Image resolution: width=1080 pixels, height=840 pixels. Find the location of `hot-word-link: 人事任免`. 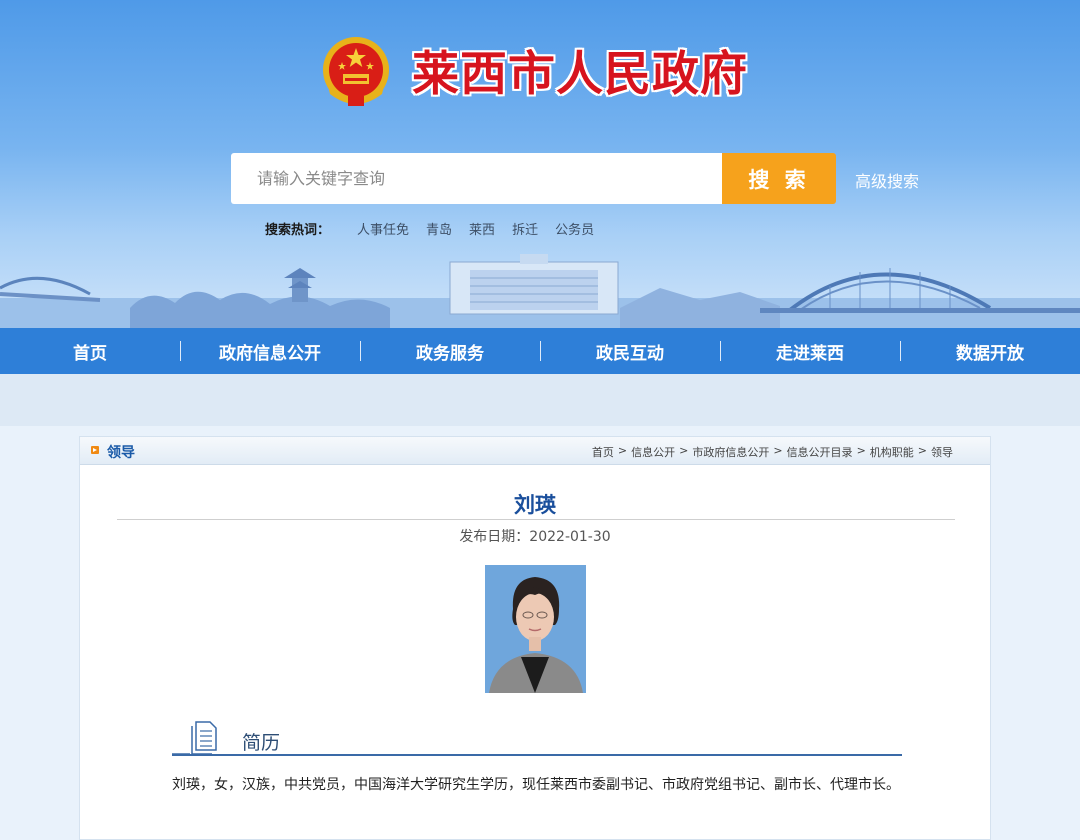

hot-word-link: 人事任免 is located at coordinates (383, 228).